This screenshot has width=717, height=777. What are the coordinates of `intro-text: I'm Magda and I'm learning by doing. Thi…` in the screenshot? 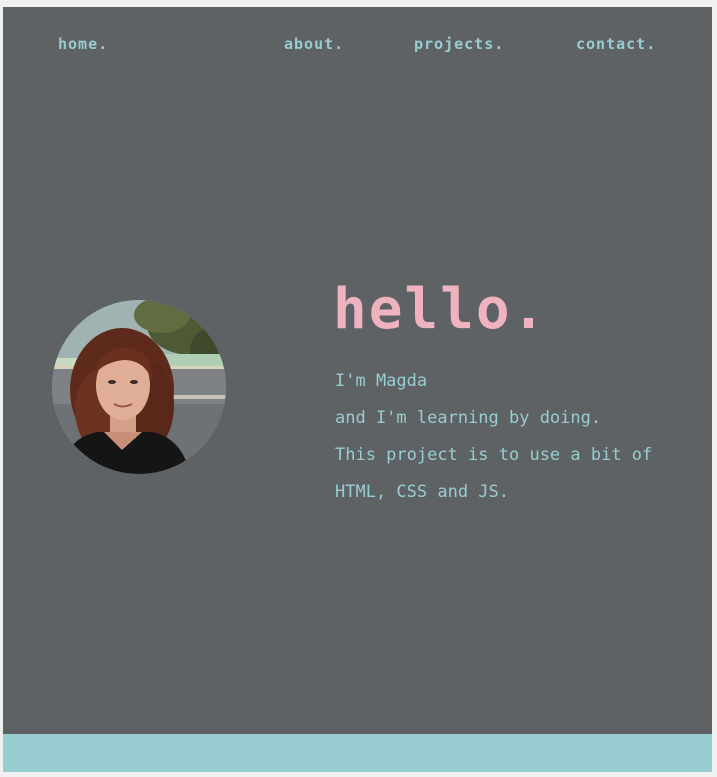 It's located at (493, 437).